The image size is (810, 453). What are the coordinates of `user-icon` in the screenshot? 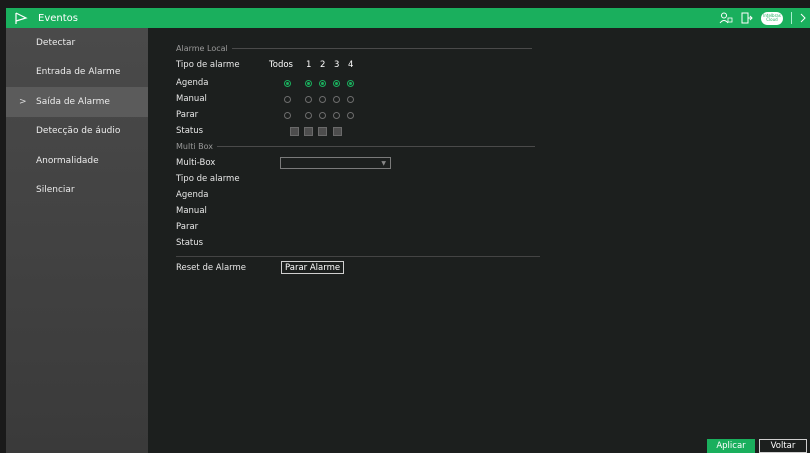 It's located at (726, 18).